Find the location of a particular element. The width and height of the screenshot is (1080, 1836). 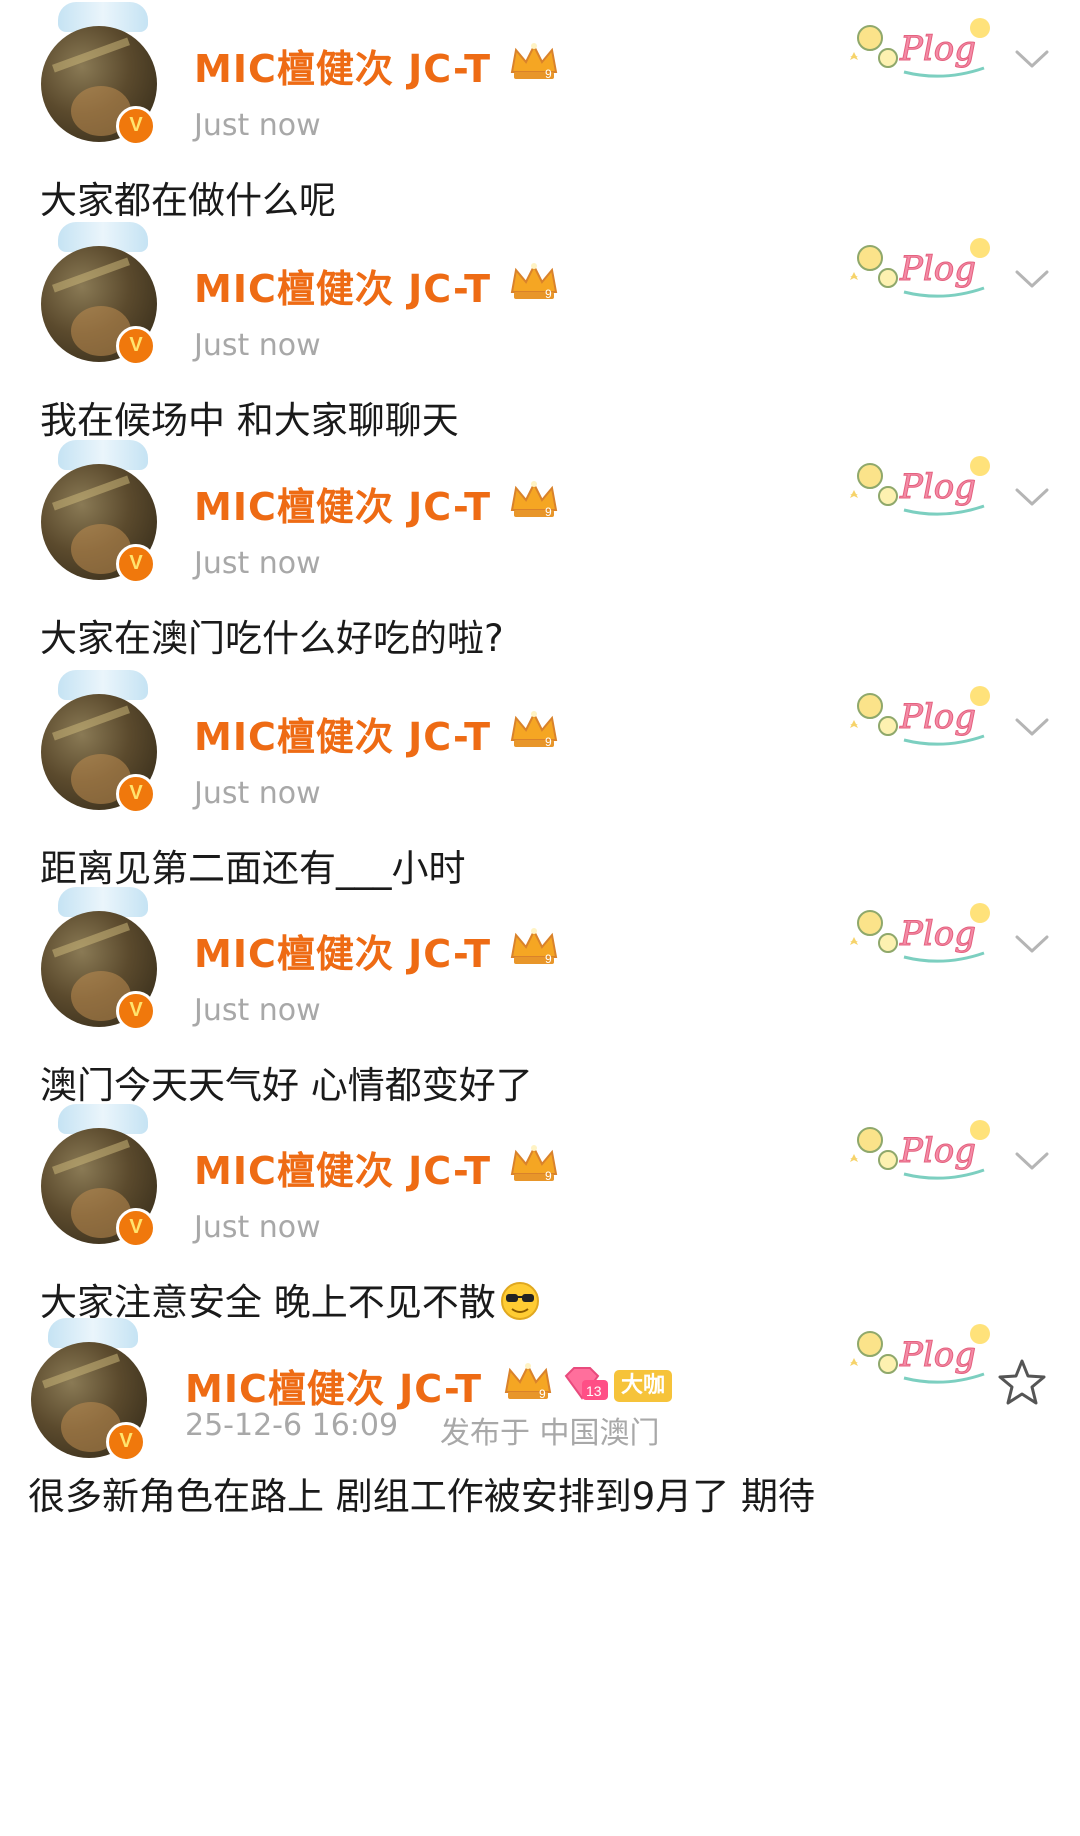

post-text: 很多新角色在路上 剧组工作被安排到9月了 期待 is located at coordinates (422, 1496).